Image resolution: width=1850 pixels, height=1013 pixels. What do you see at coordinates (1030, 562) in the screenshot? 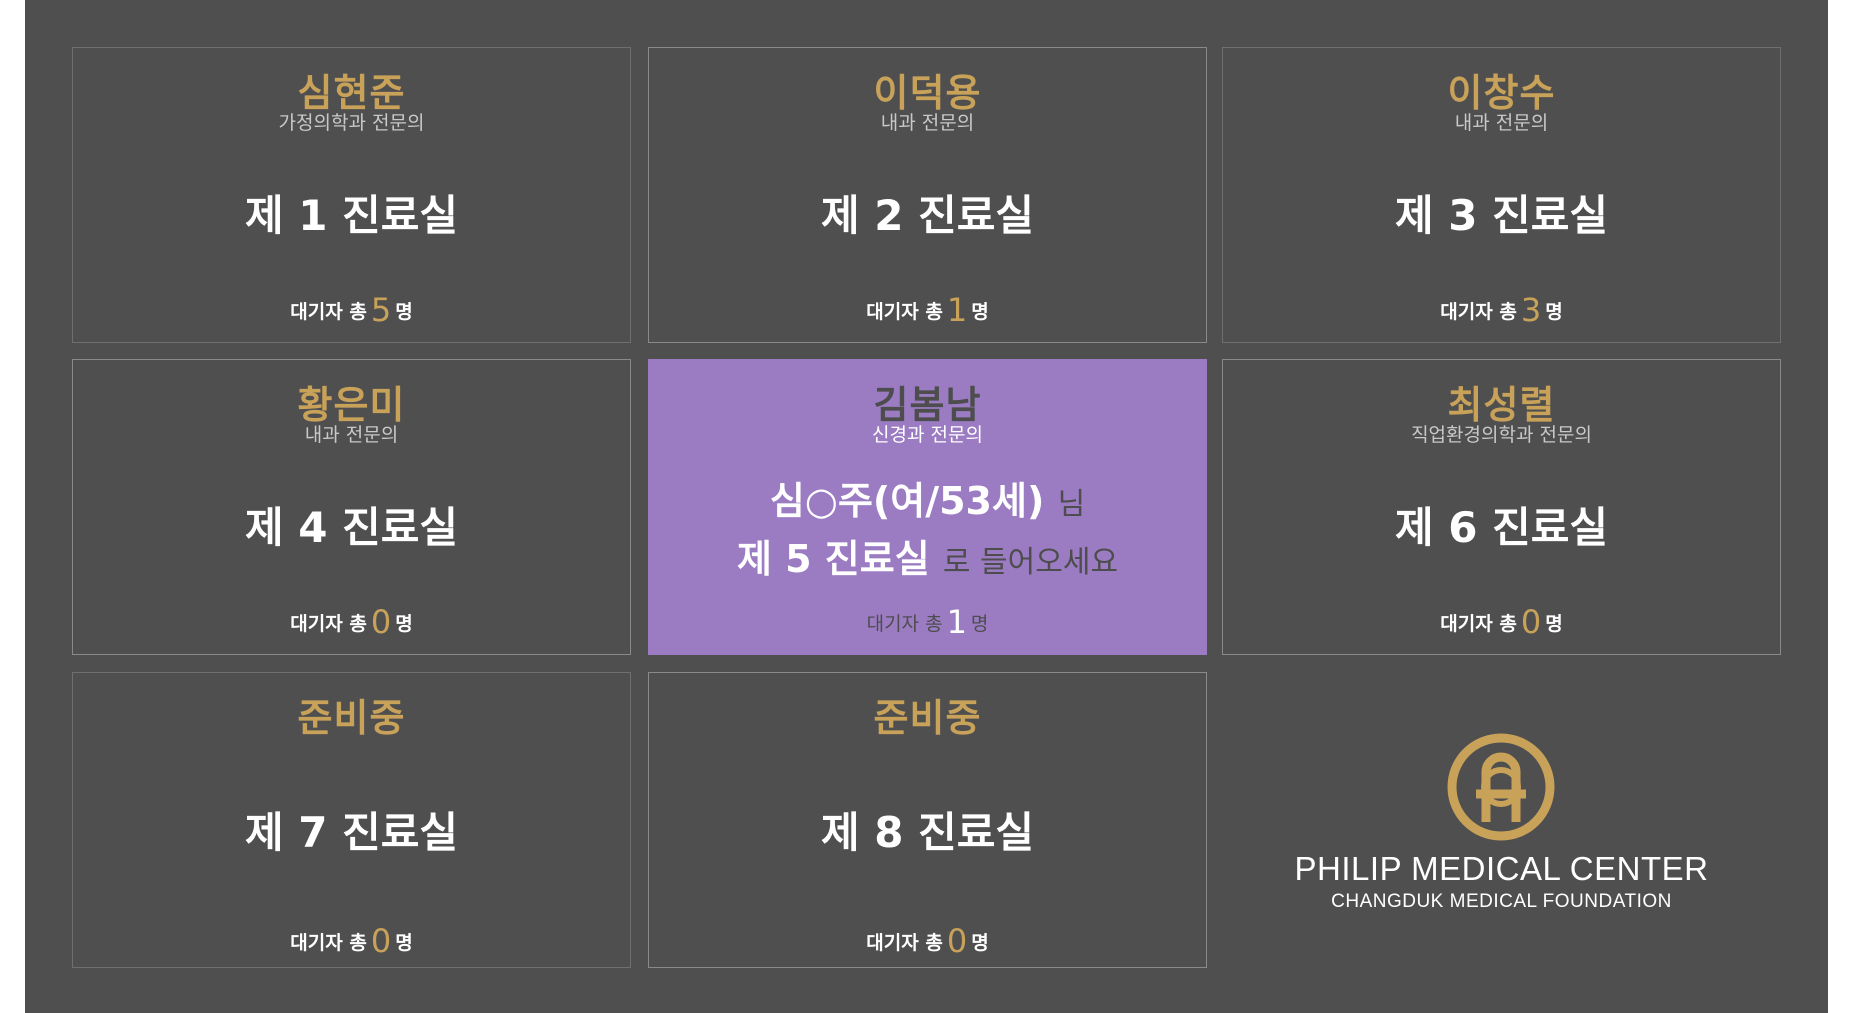
I see `enter-instruction: 로 들어오세요` at bounding box center [1030, 562].